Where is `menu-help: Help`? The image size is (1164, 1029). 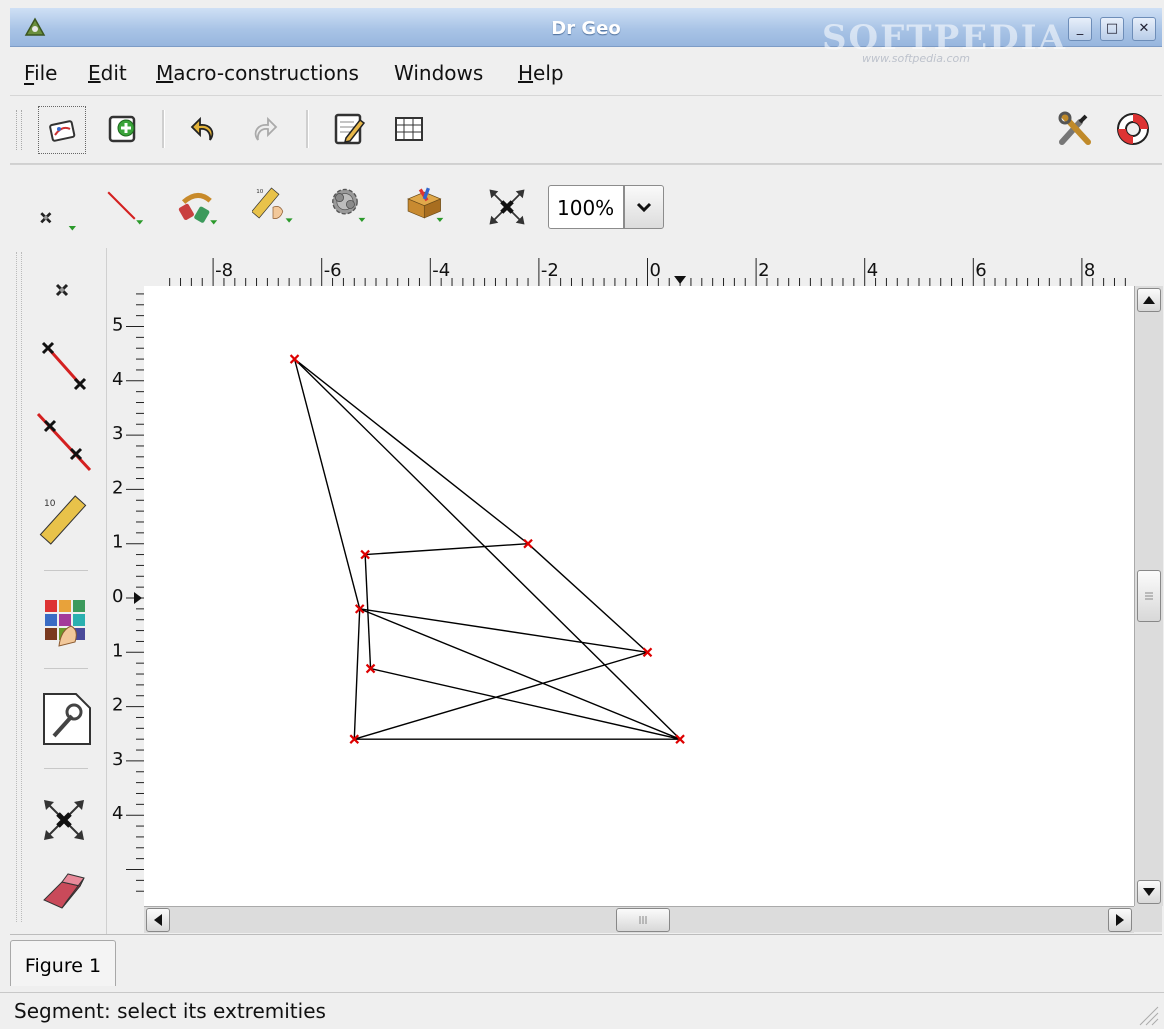 menu-help: Help is located at coordinates (541, 73).